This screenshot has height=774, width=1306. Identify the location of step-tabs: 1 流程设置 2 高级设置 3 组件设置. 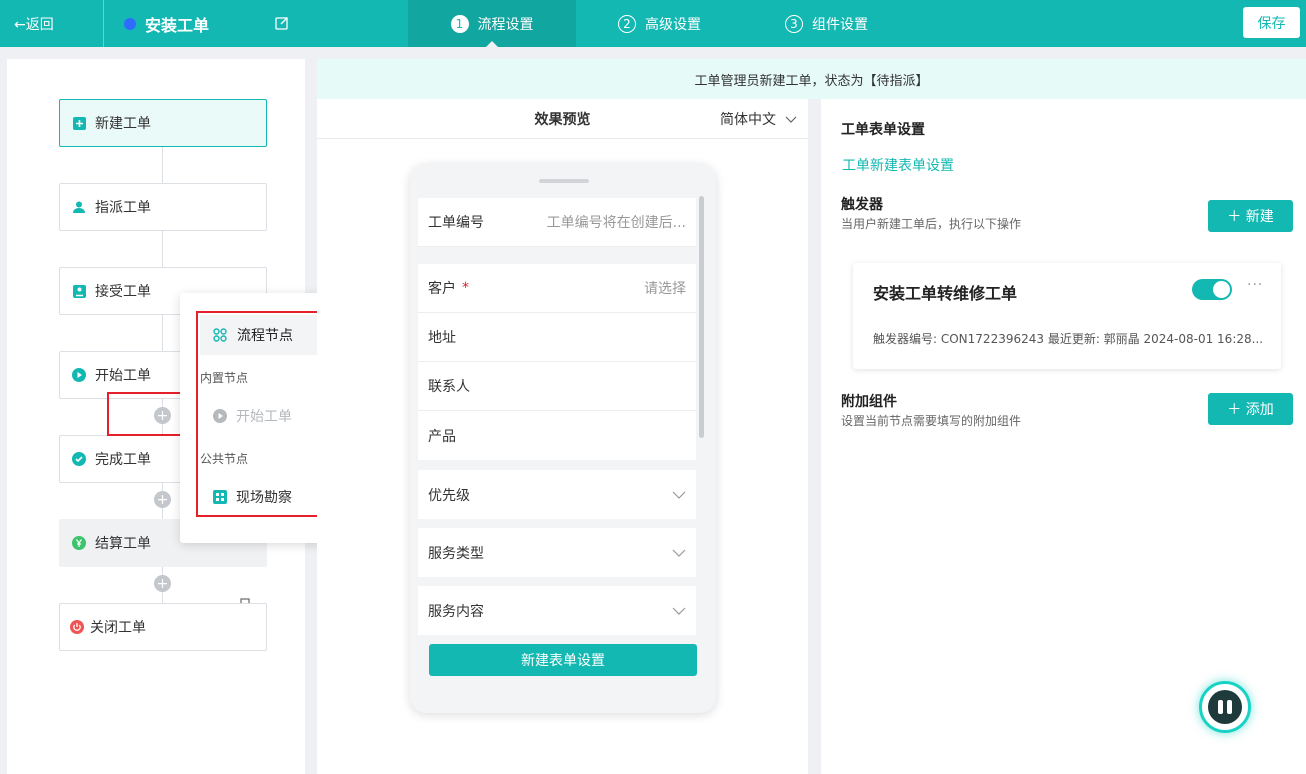
(659, 23).